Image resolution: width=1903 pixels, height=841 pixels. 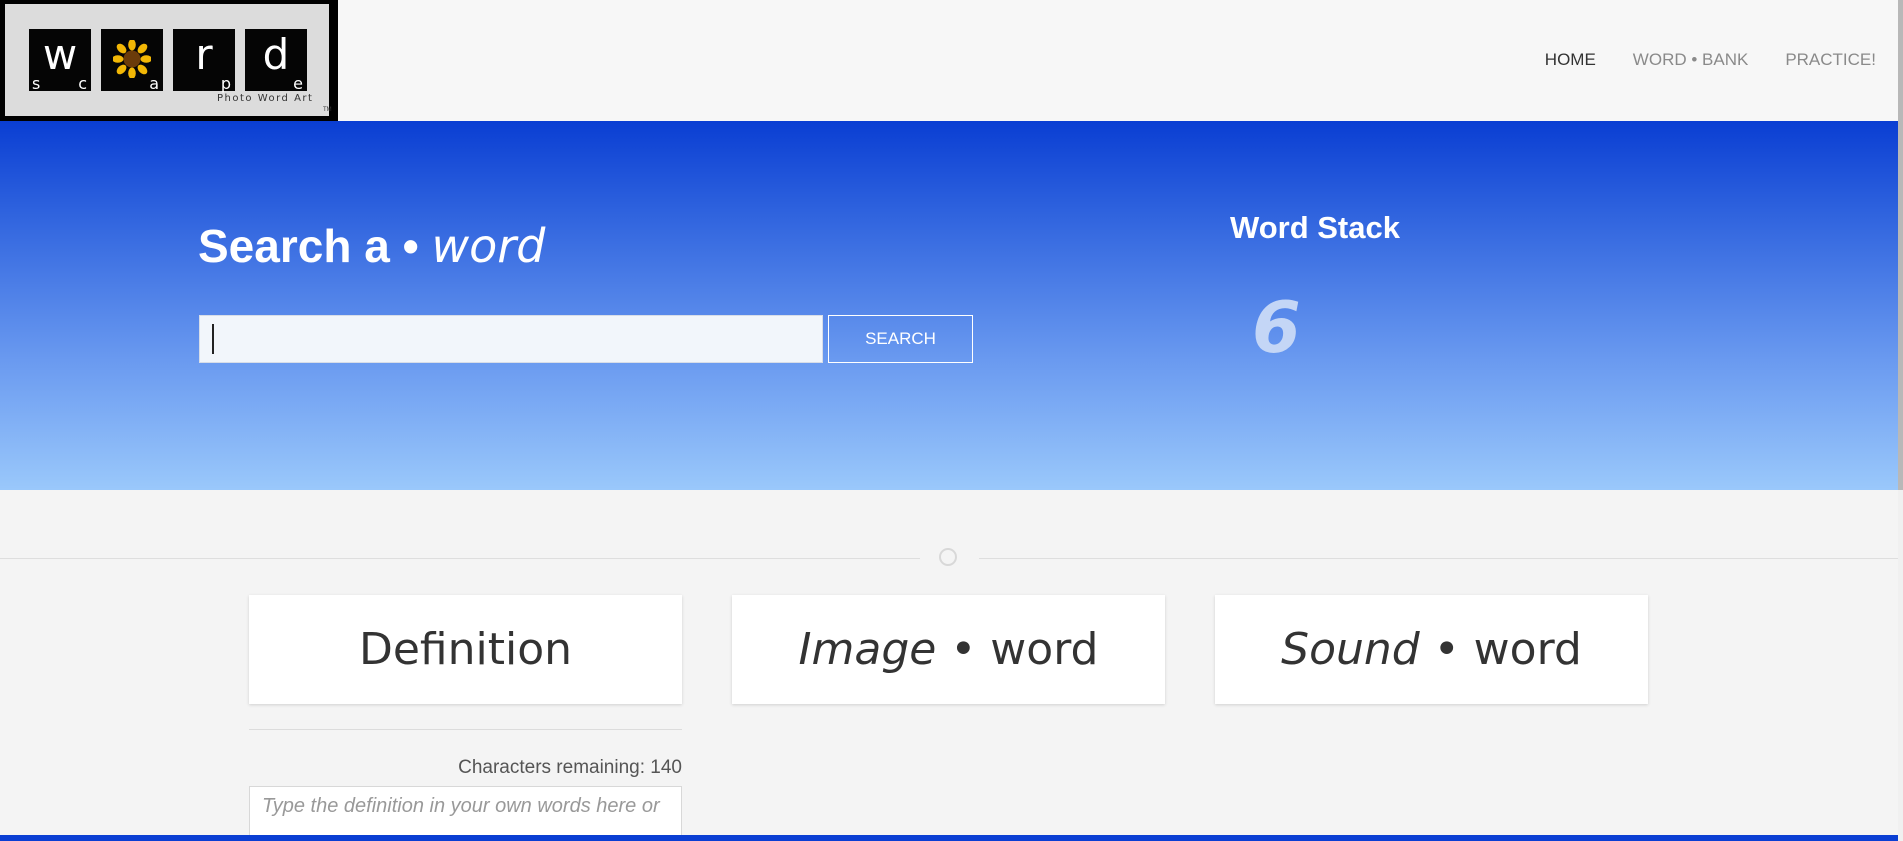 What do you see at coordinates (1570, 60) in the screenshot?
I see `nav-home: HOME` at bounding box center [1570, 60].